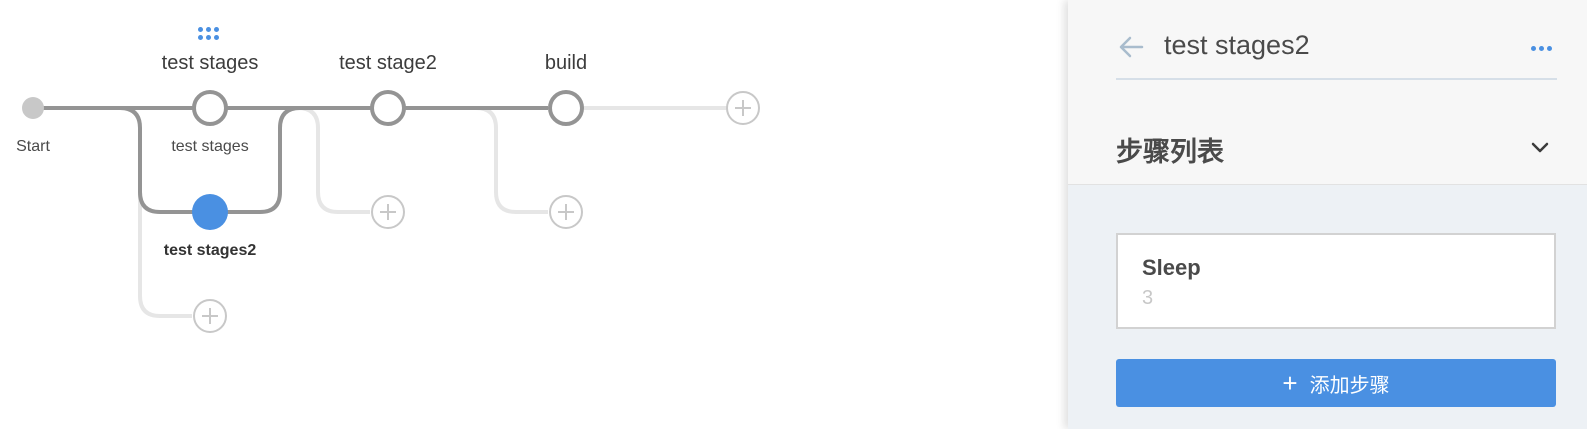  Describe the element at coordinates (566, 63) in the screenshot. I see `stage-title-build: build` at that location.